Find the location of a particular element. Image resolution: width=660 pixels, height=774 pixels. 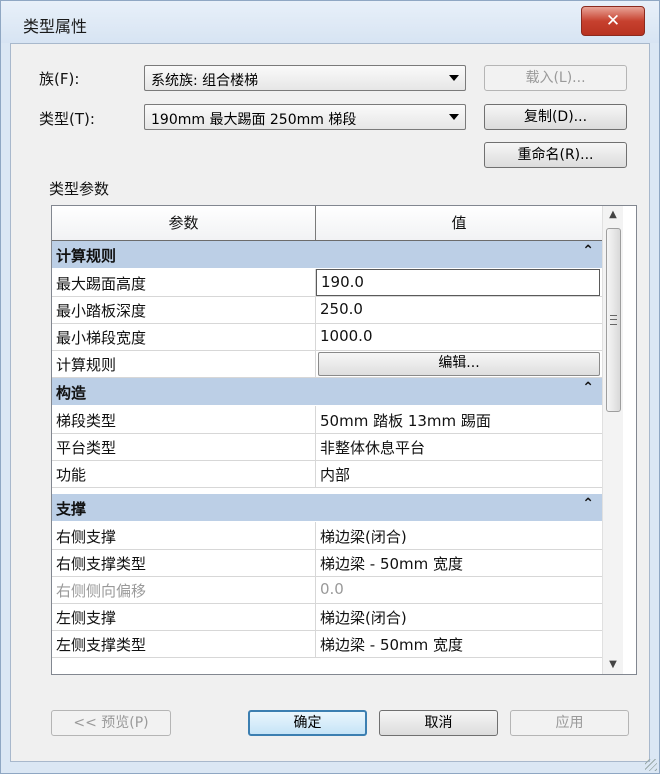

table-row: 右侧支撑 梯边梁(闭合) is located at coordinates (327, 536).